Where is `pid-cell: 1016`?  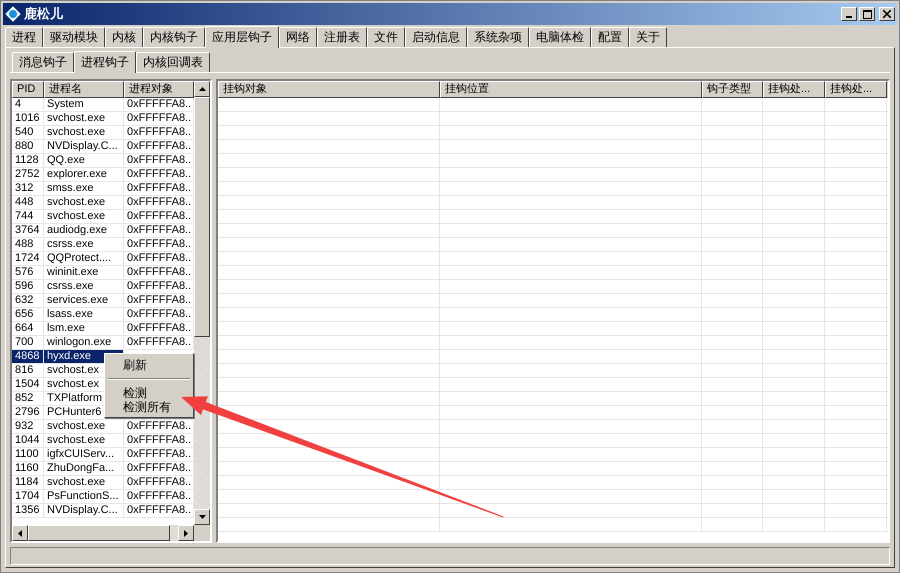 pid-cell: 1016 is located at coordinates (28, 118).